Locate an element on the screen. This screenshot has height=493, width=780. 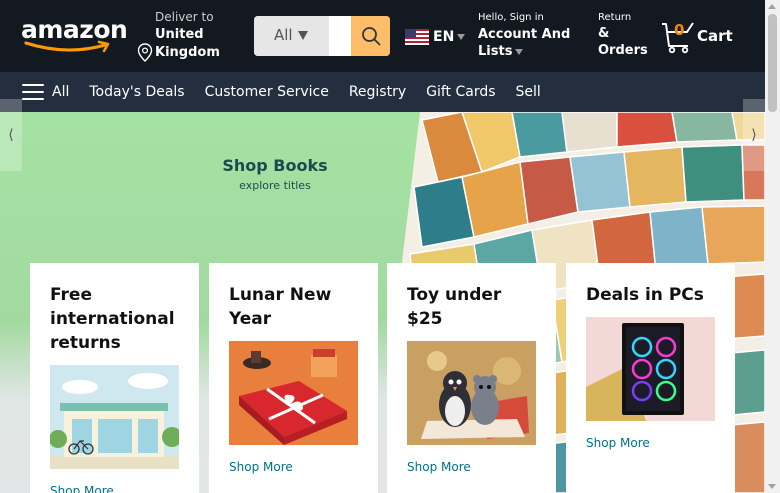
search-bar: All is located at coordinates (322, 36).